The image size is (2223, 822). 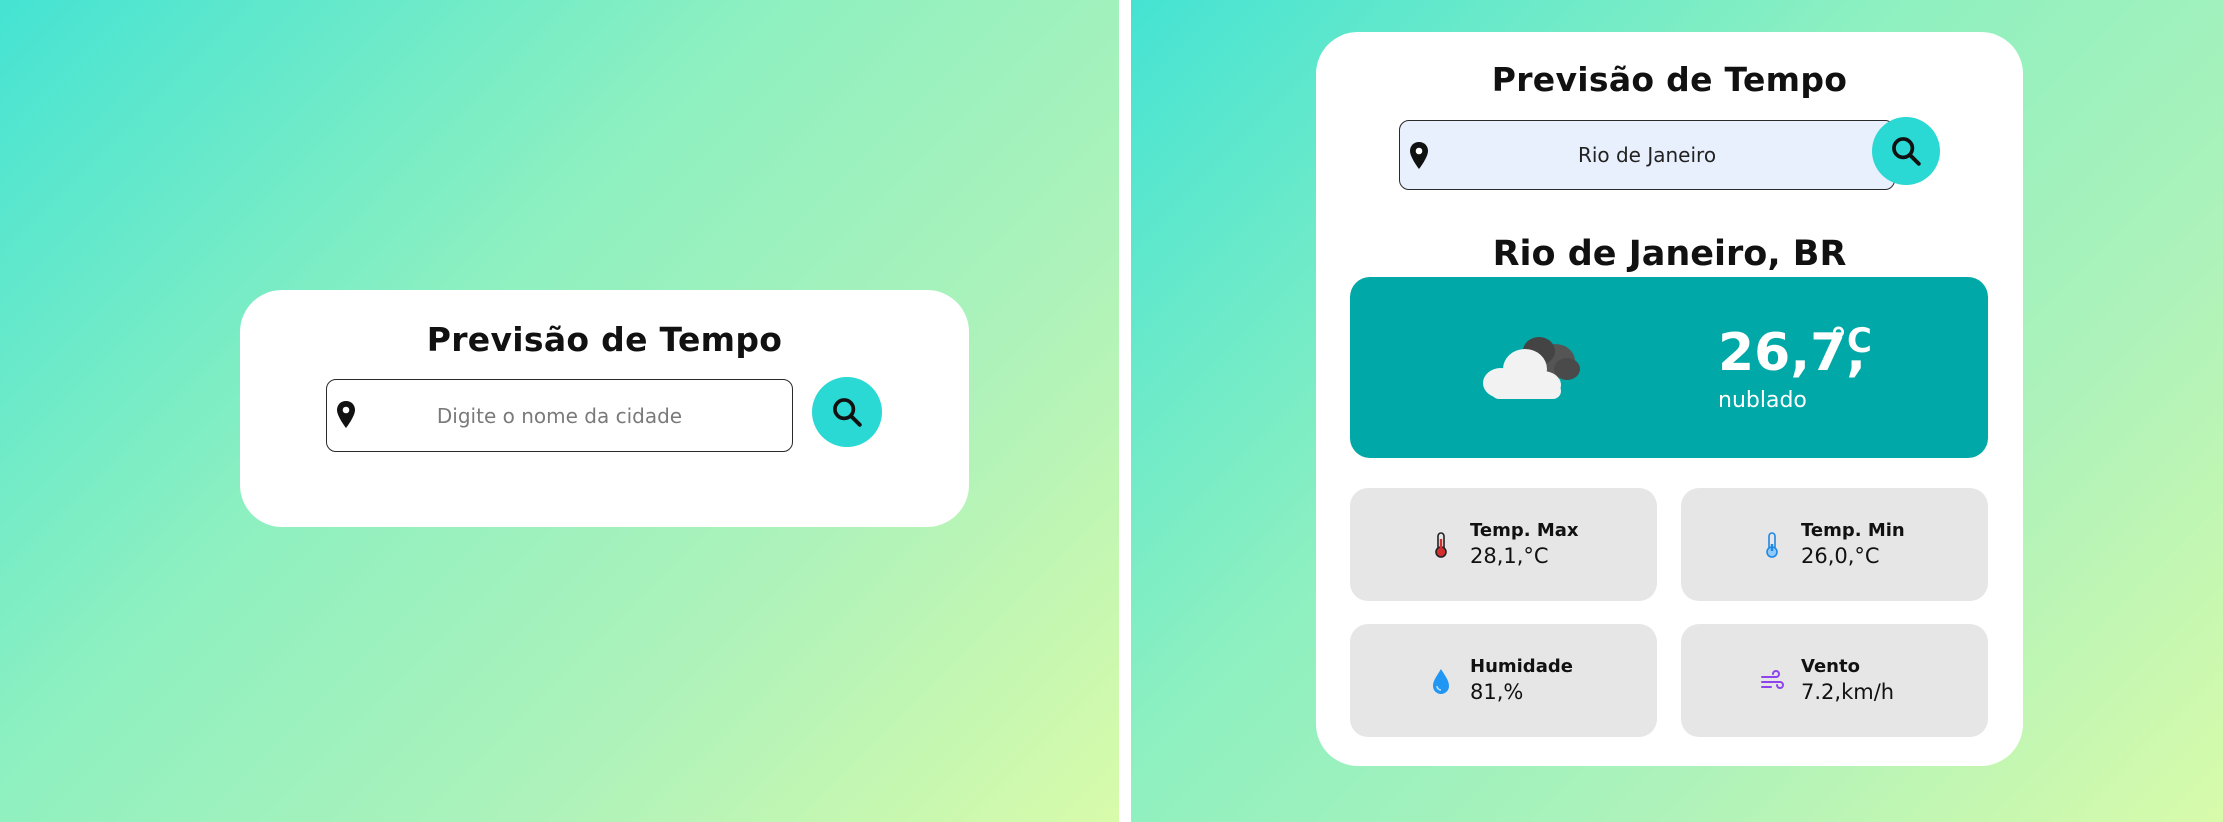 What do you see at coordinates (1851, 341) in the screenshot?
I see `temperature-unit: °C` at bounding box center [1851, 341].